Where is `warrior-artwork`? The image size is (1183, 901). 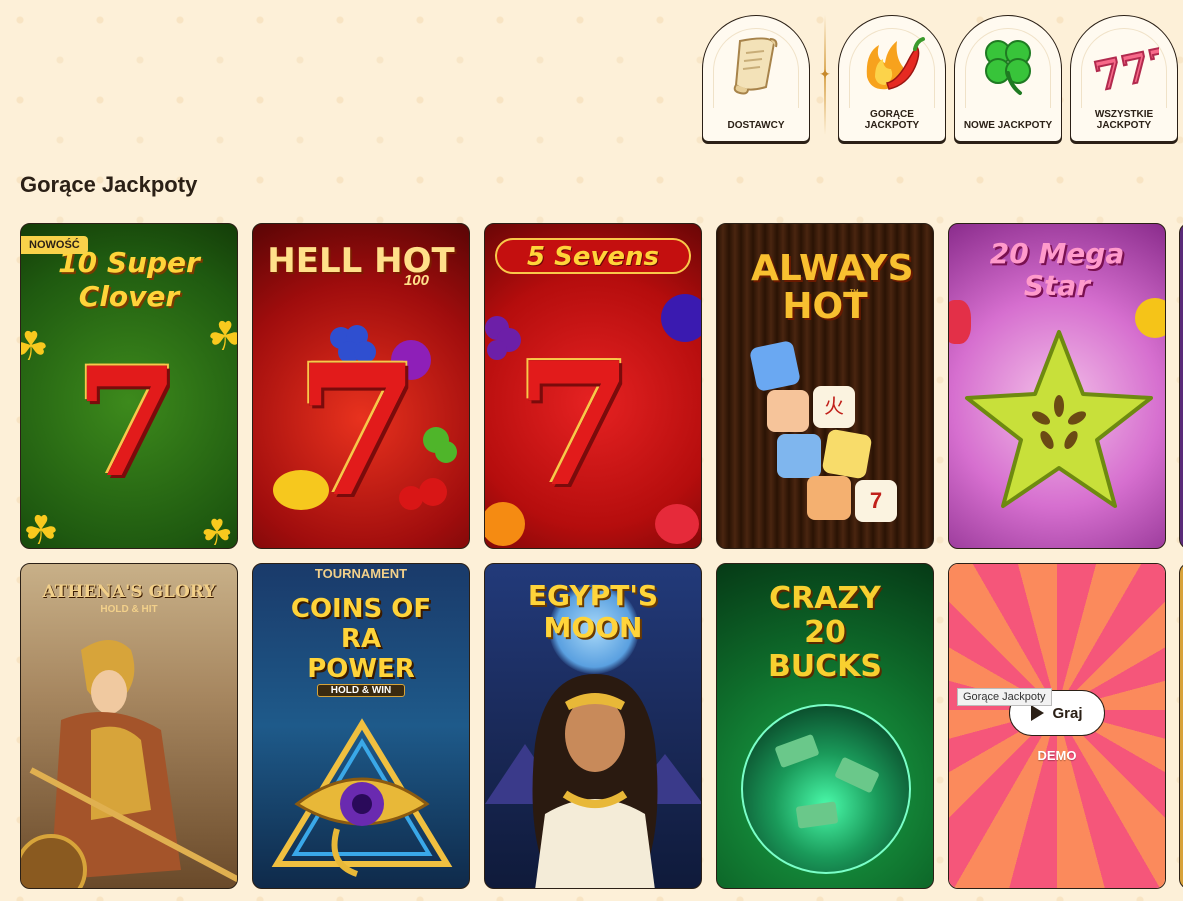 warrior-artwork is located at coordinates (129, 764).